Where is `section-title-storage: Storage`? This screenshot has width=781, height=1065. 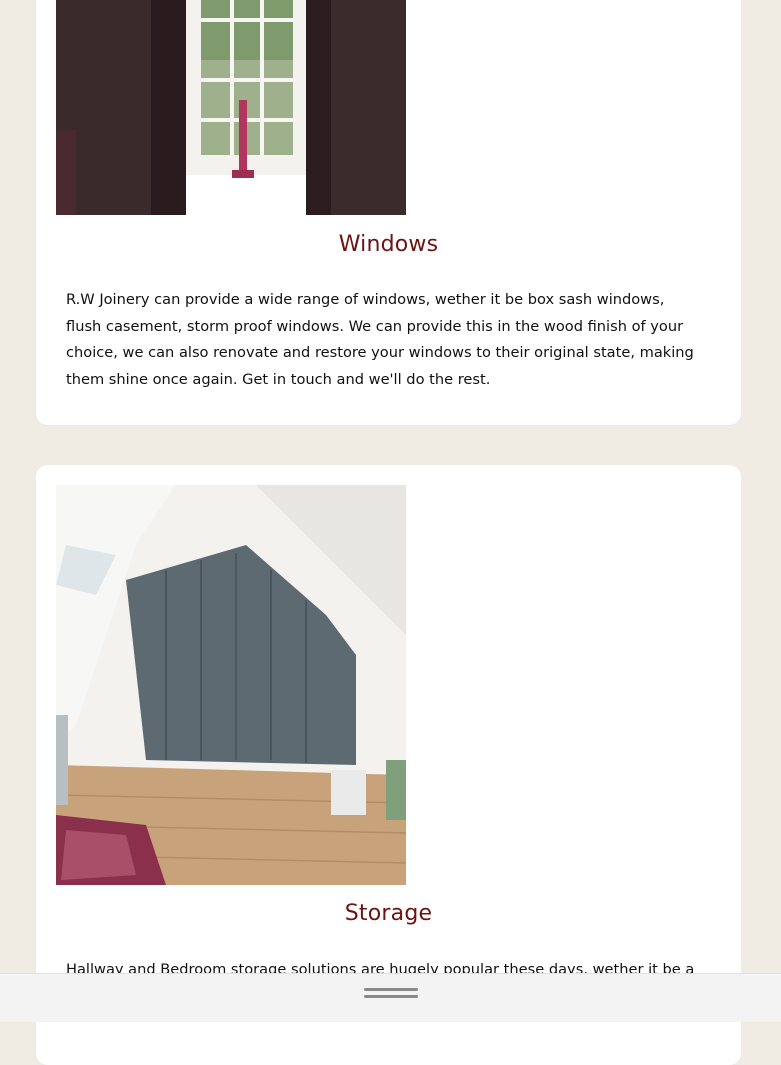
section-title-storage: Storage is located at coordinates (388, 913).